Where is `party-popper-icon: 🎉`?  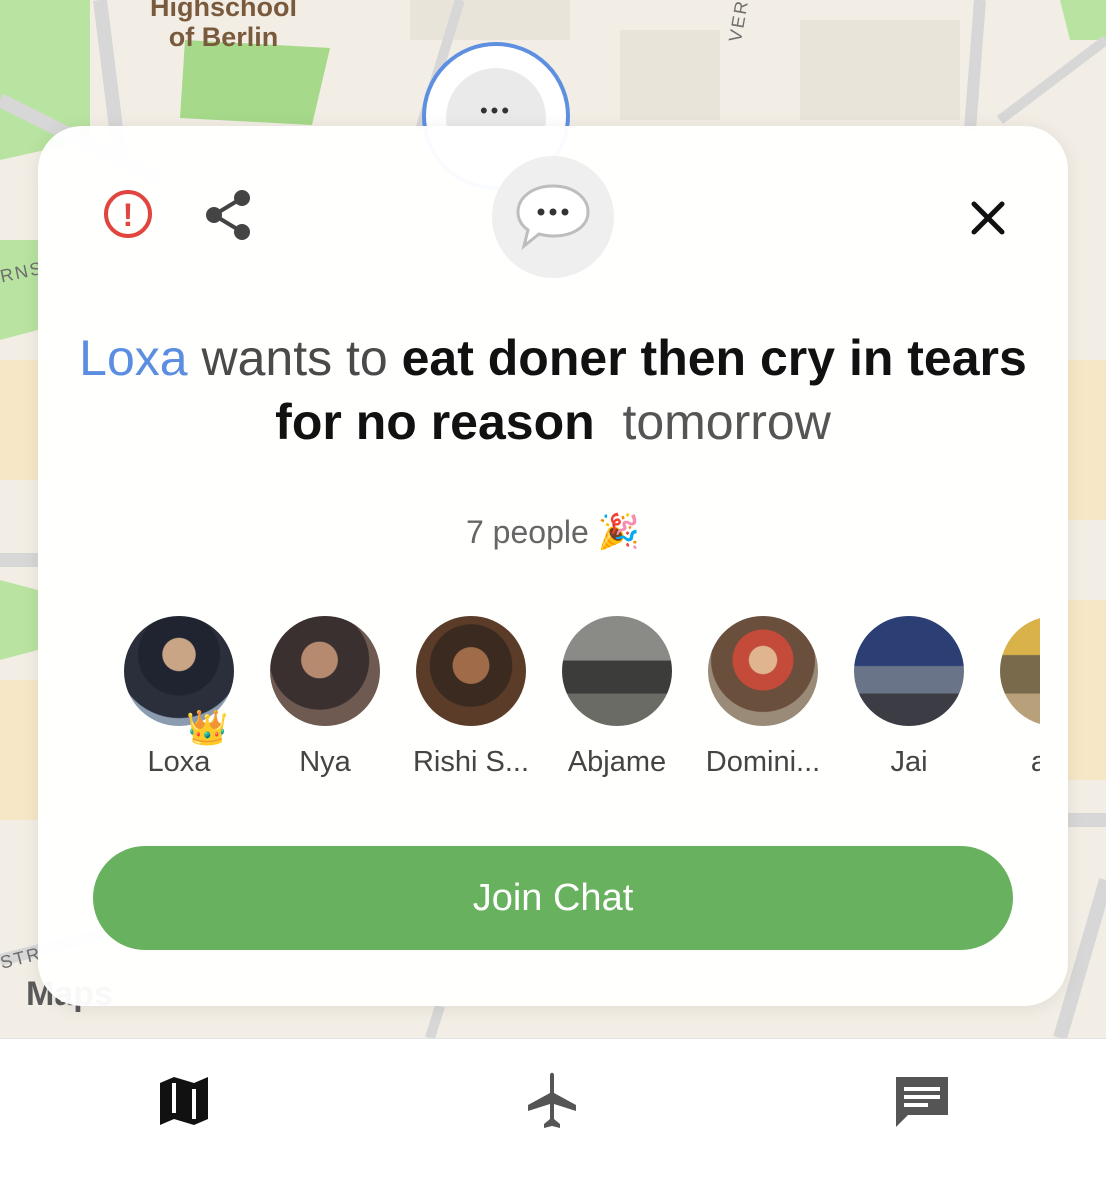
party-popper-icon: 🎉 is located at coordinates (618, 532).